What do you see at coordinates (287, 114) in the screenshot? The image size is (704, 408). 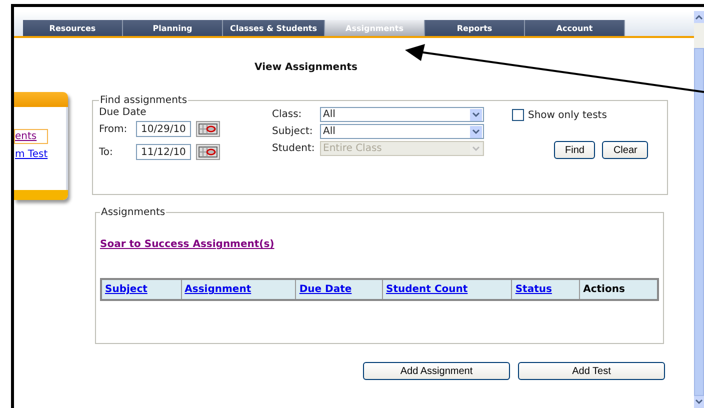 I see `filter-label: Class:` at bounding box center [287, 114].